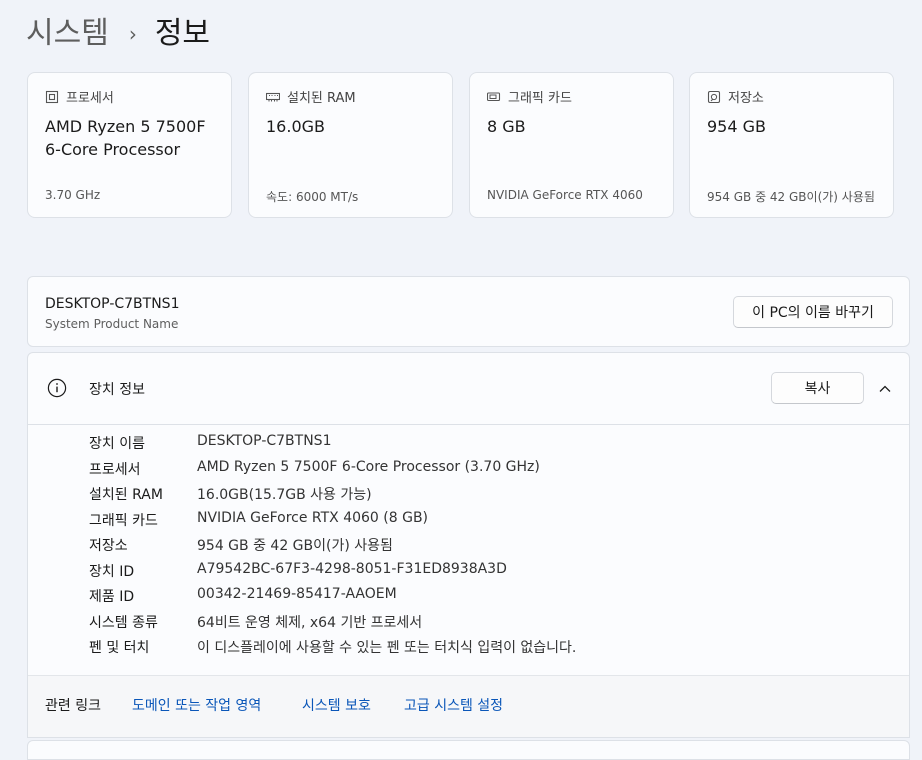 The width and height of the screenshot is (922, 760). I want to click on graphics-card-icon, so click(494, 97).